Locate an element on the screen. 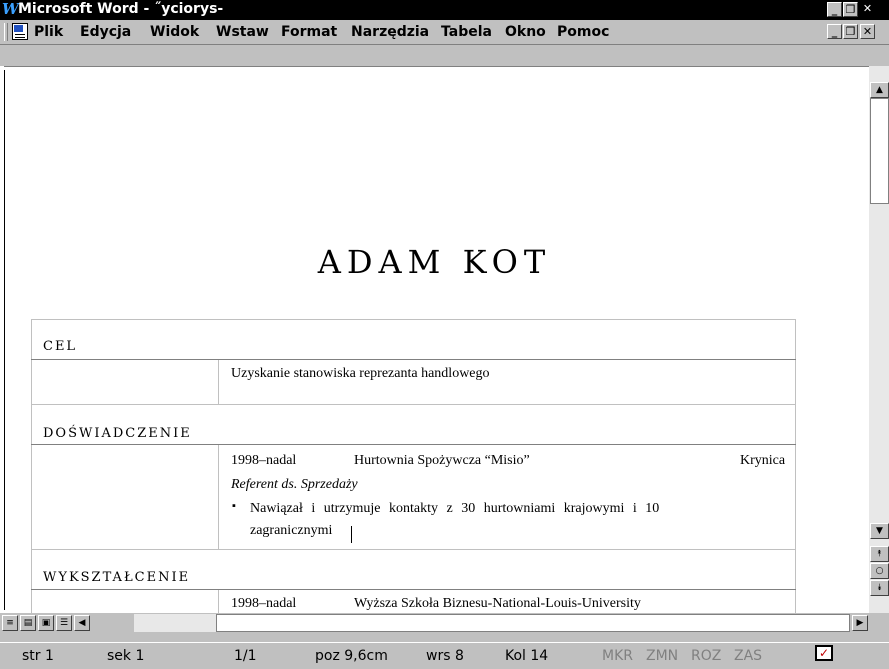 This screenshot has height=669, width=889. status-pages: 1/1 is located at coordinates (245, 656).